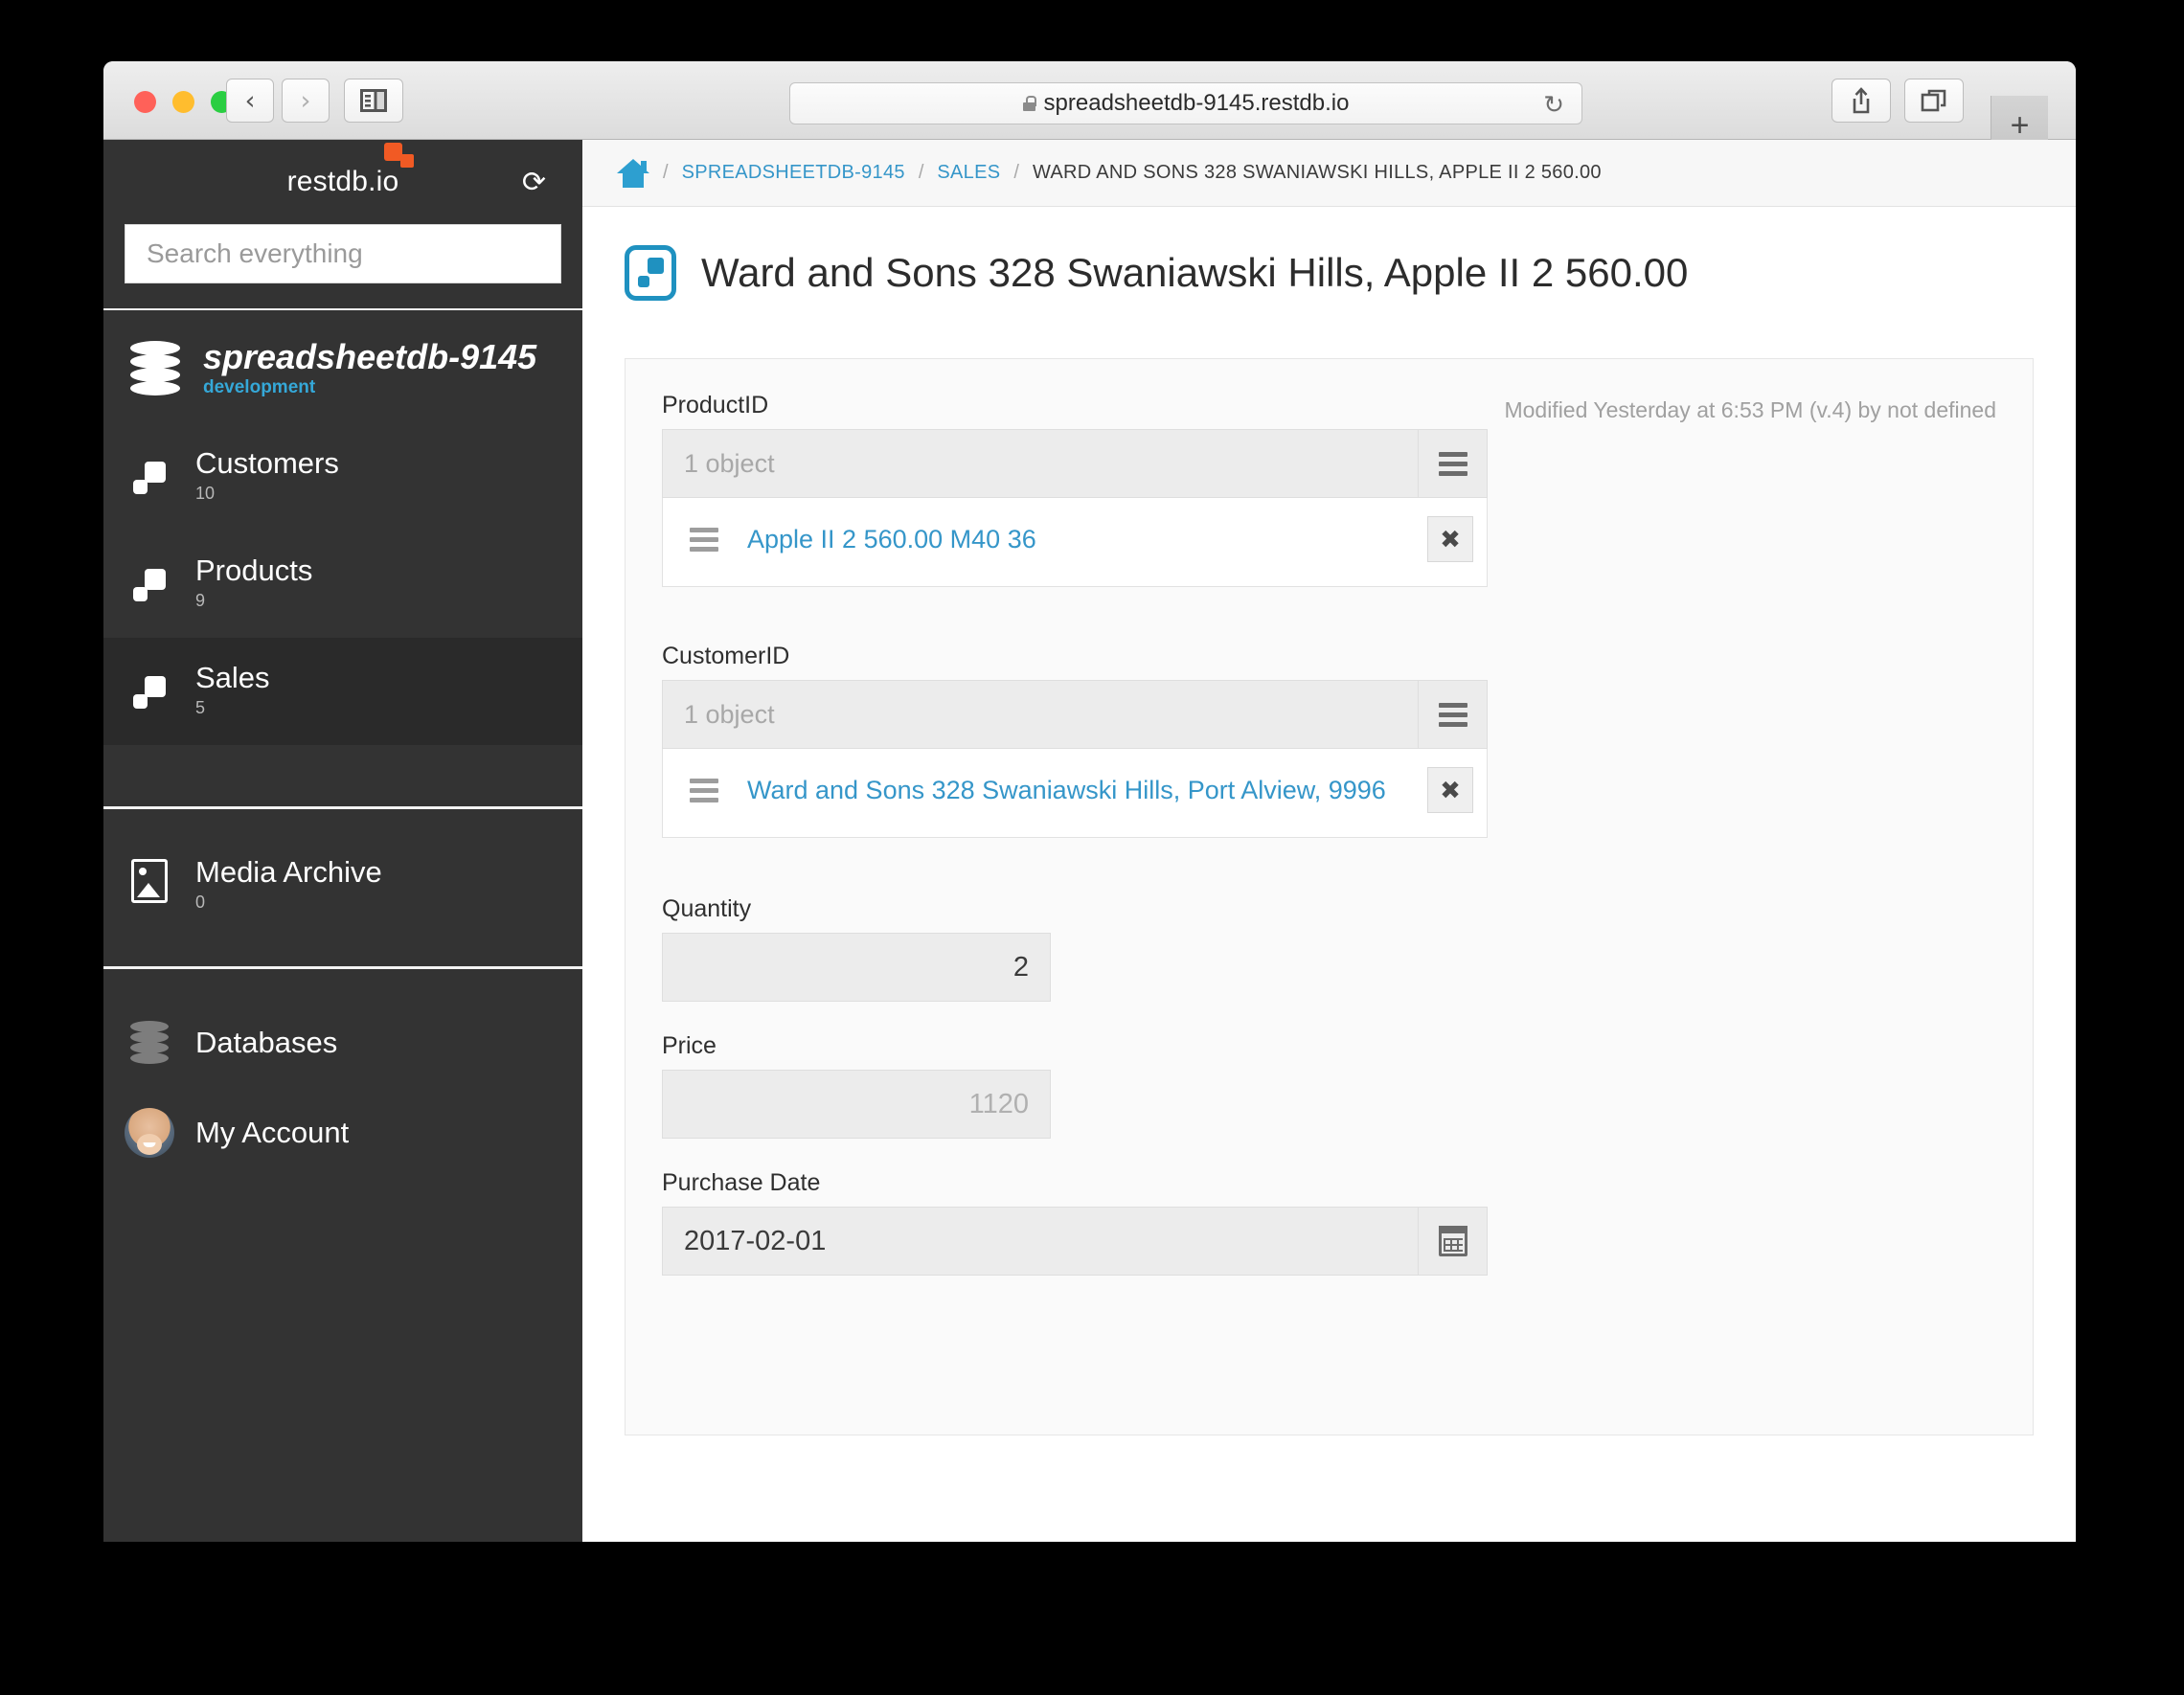 The height and width of the screenshot is (1695, 2184). What do you see at coordinates (200, 601) in the screenshot?
I see `sidebar-item-count: 9` at bounding box center [200, 601].